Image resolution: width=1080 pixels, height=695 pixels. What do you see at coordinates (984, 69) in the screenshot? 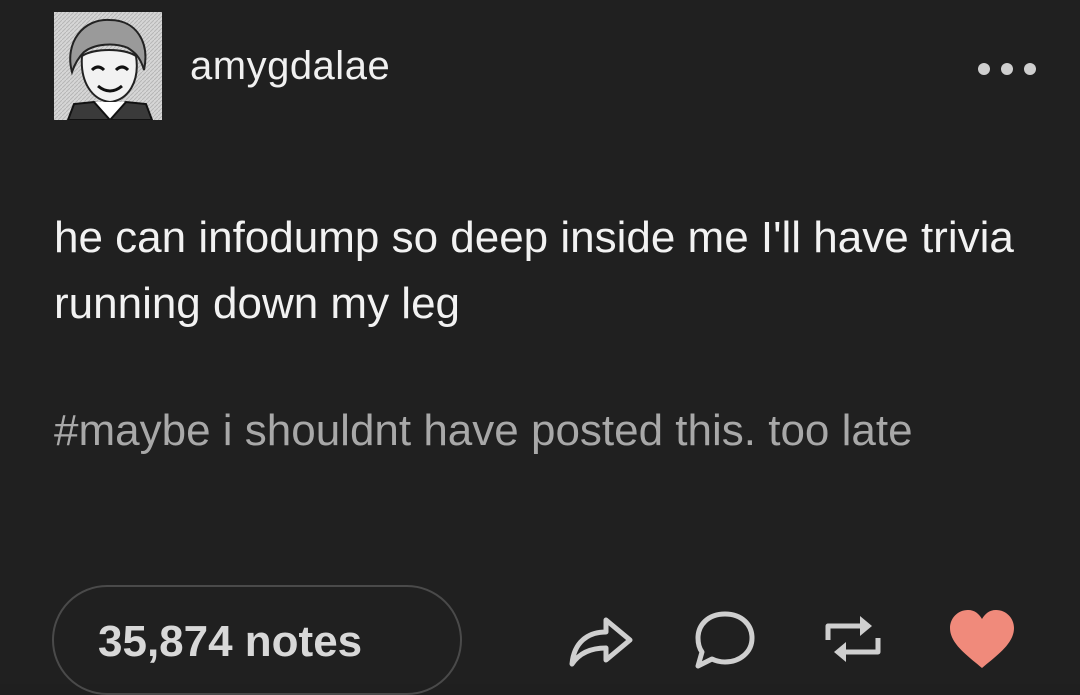
I see `more-options-icon` at bounding box center [984, 69].